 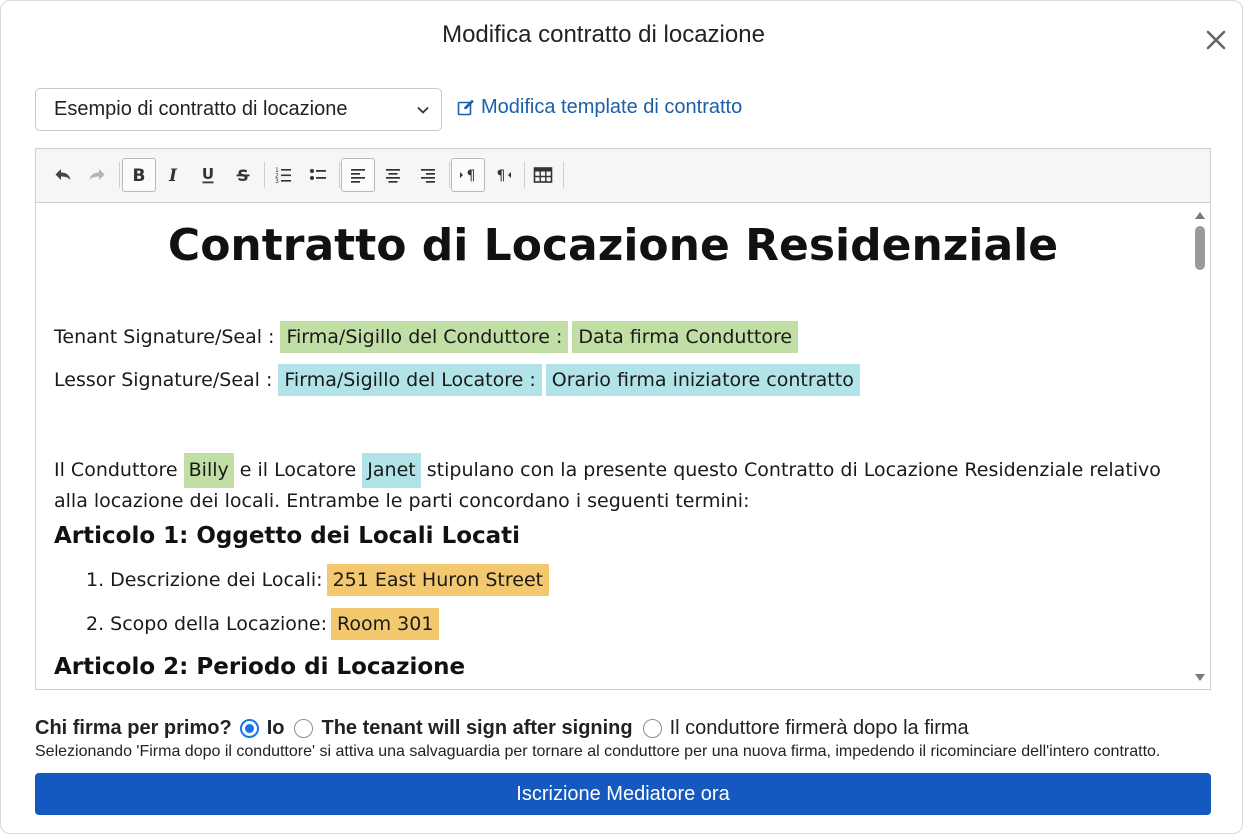 I want to click on italic-icon: I, so click(x=173, y=175).